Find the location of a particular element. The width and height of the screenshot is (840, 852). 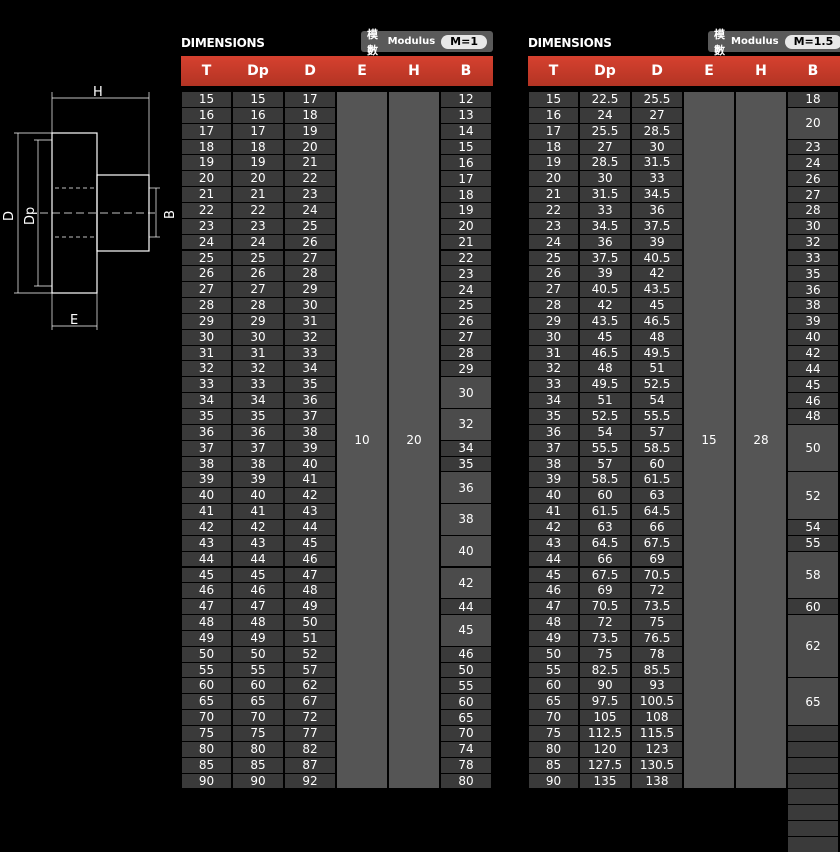

cell-b: 52 is located at coordinates (813, 495).